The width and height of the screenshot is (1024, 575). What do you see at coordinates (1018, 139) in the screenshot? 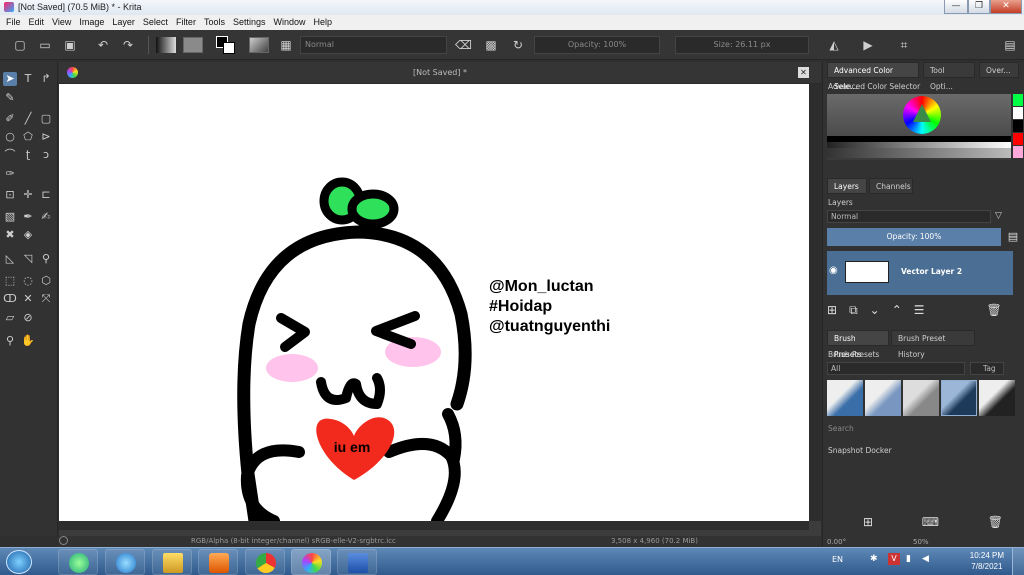
I see `swatch-red` at bounding box center [1018, 139].